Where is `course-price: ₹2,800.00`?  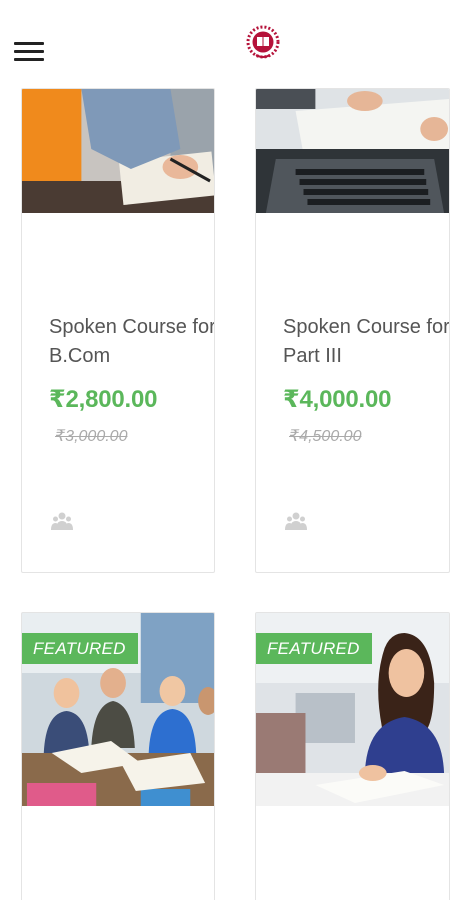
course-price: ₹2,800.00 is located at coordinates (103, 399).